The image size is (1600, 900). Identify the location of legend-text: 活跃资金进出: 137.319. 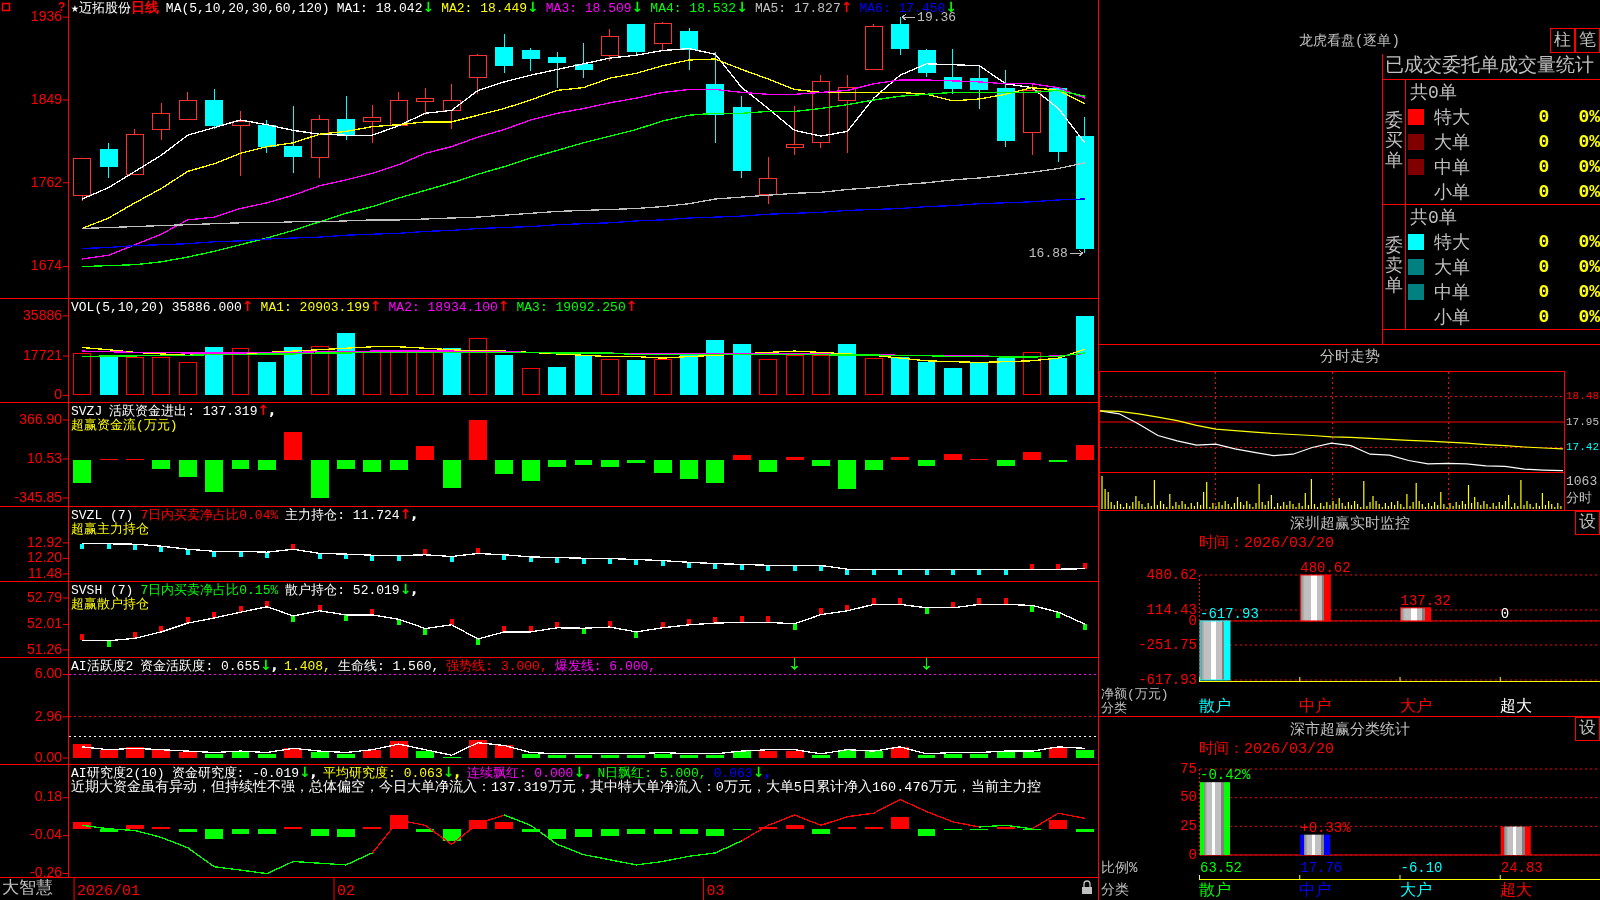
(183, 411).